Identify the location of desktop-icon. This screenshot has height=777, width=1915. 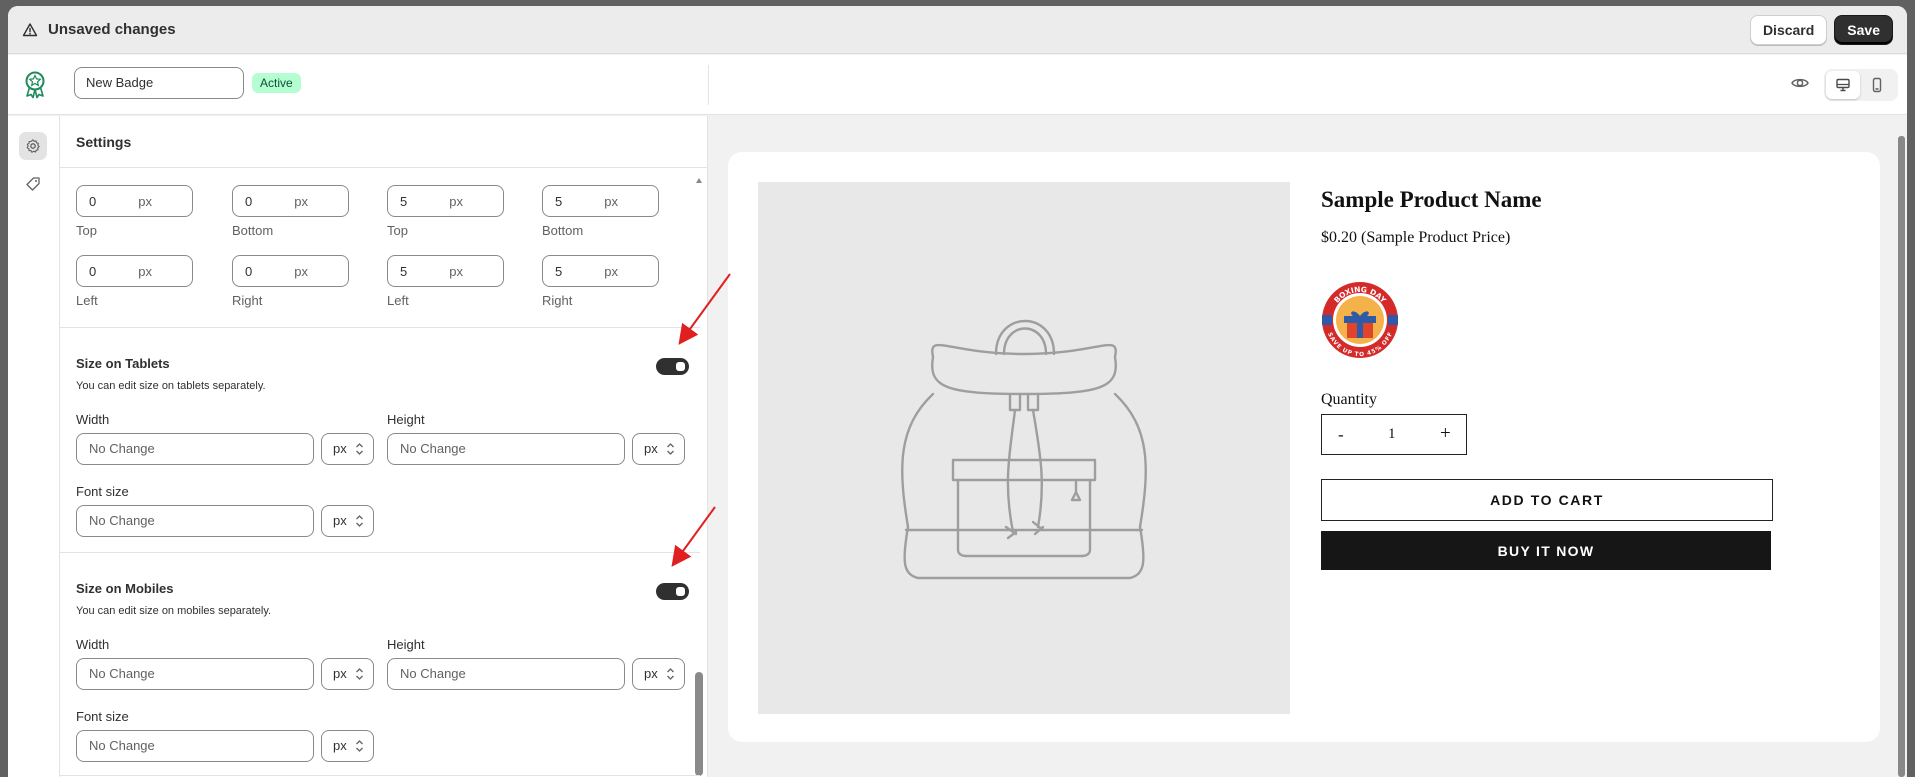
(1843, 85).